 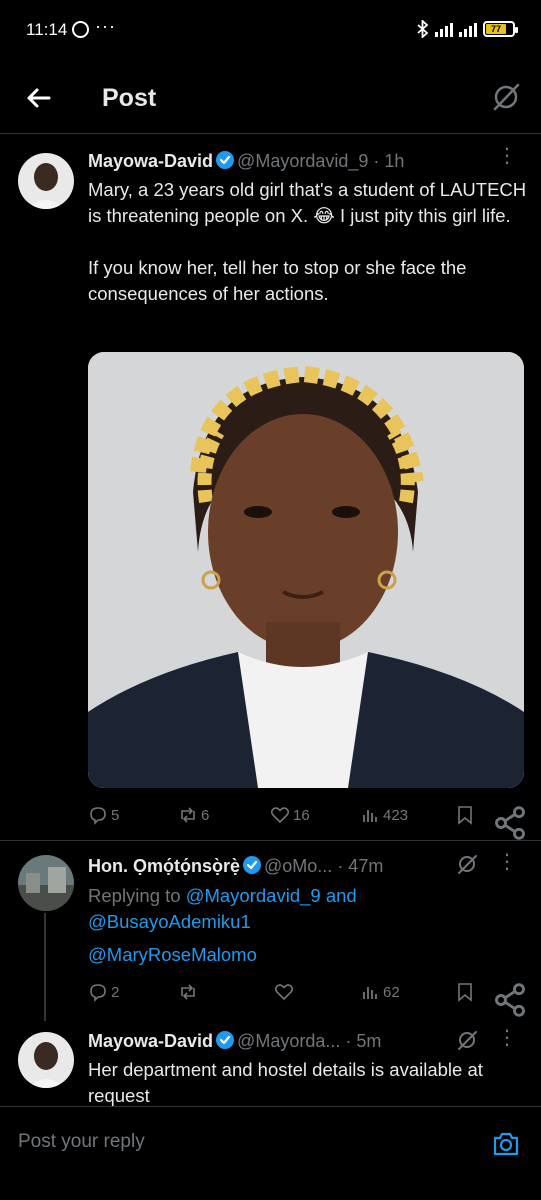 What do you see at coordinates (205, 815) in the screenshot?
I see `repost-count: 6` at bounding box center [205, 815].